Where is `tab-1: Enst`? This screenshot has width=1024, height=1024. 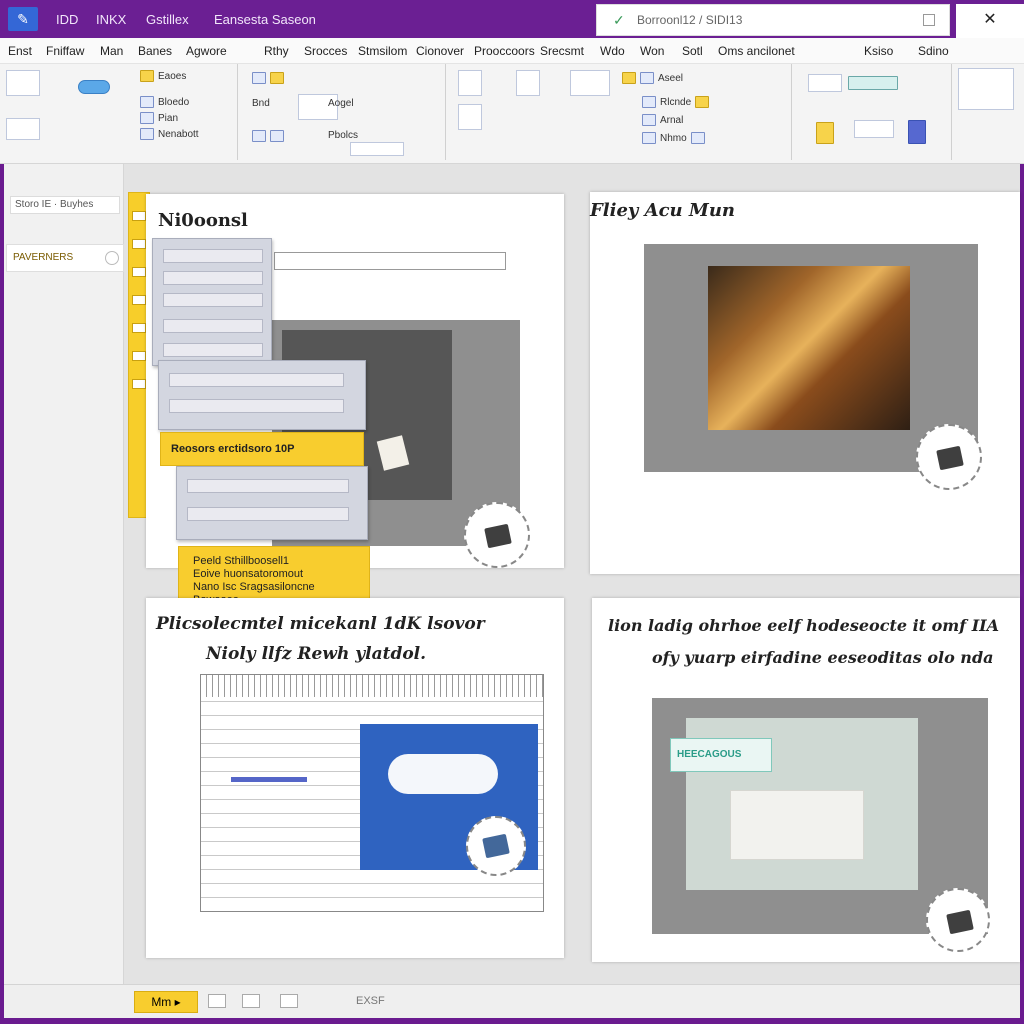
tab-1: Enst is located at coordinates (20, 51).